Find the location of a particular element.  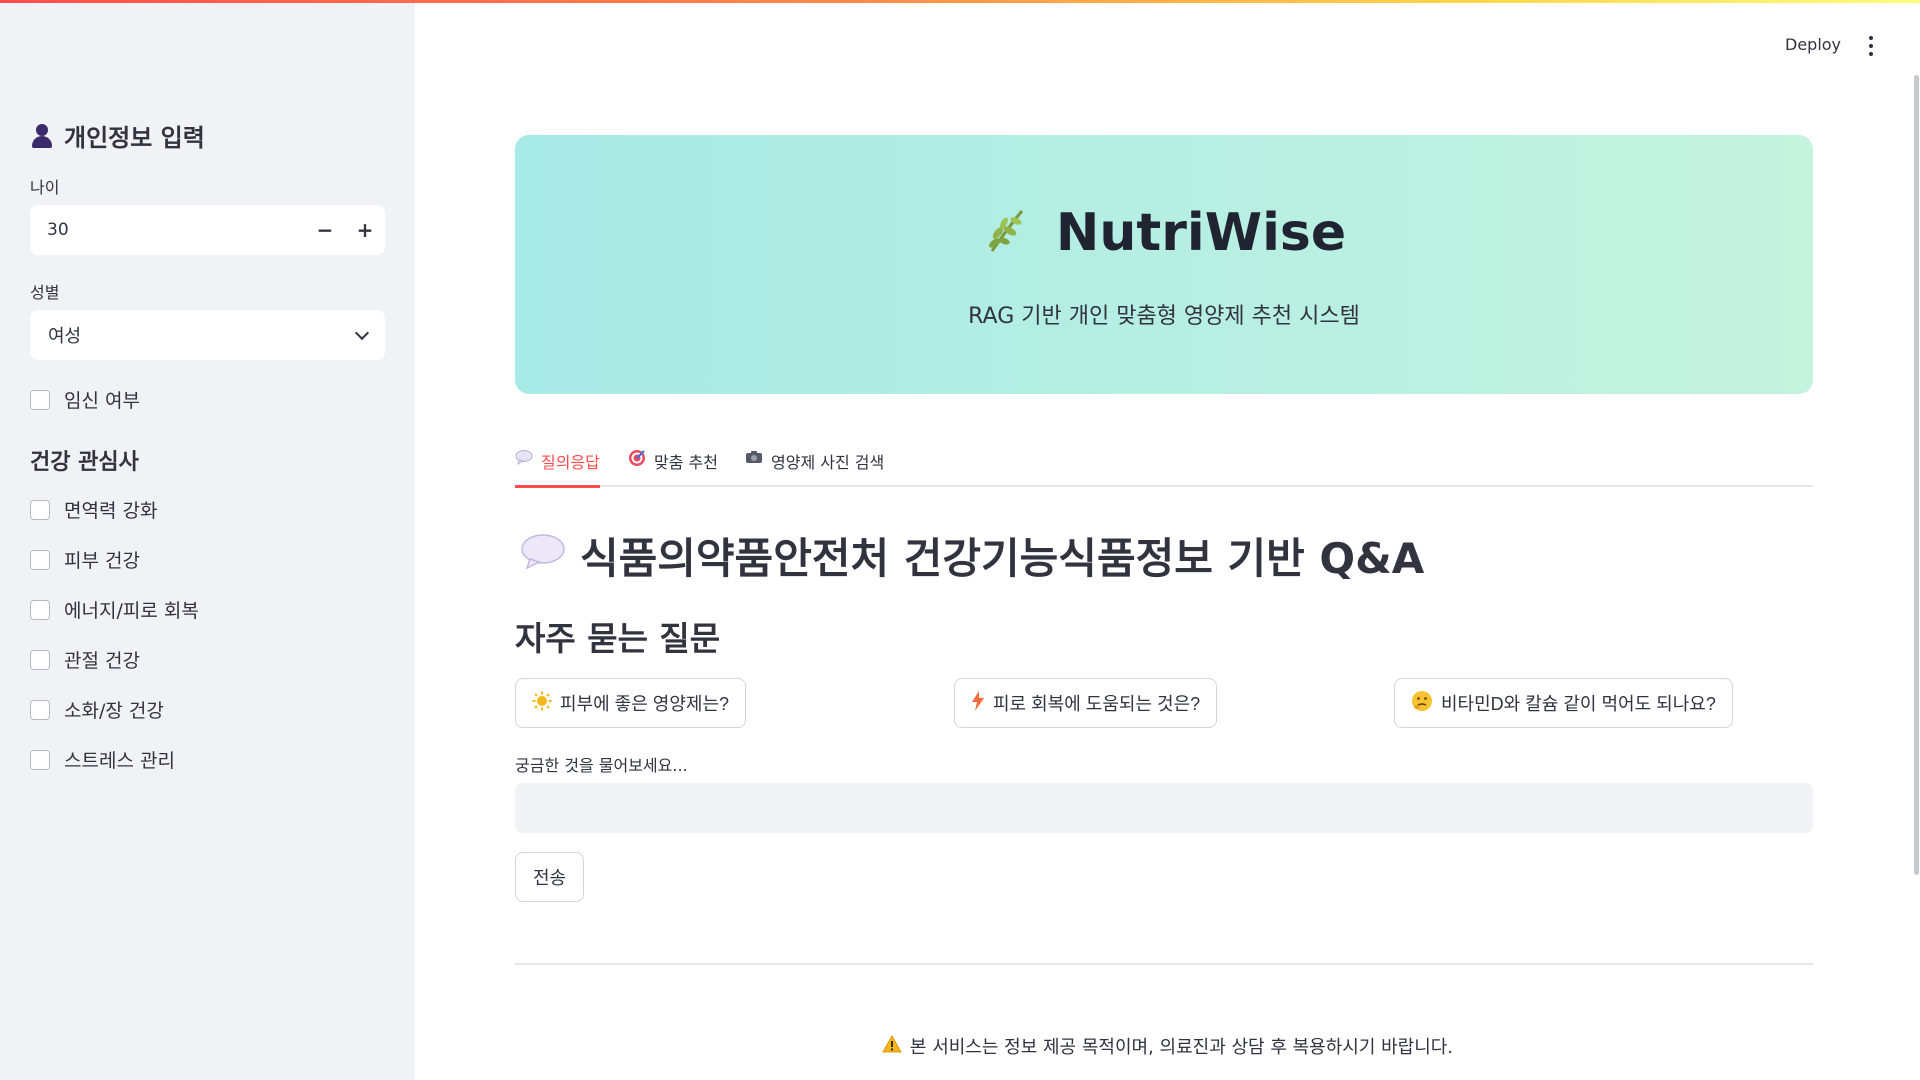

gender-label: 성별 is located at coordinates (45, 292).